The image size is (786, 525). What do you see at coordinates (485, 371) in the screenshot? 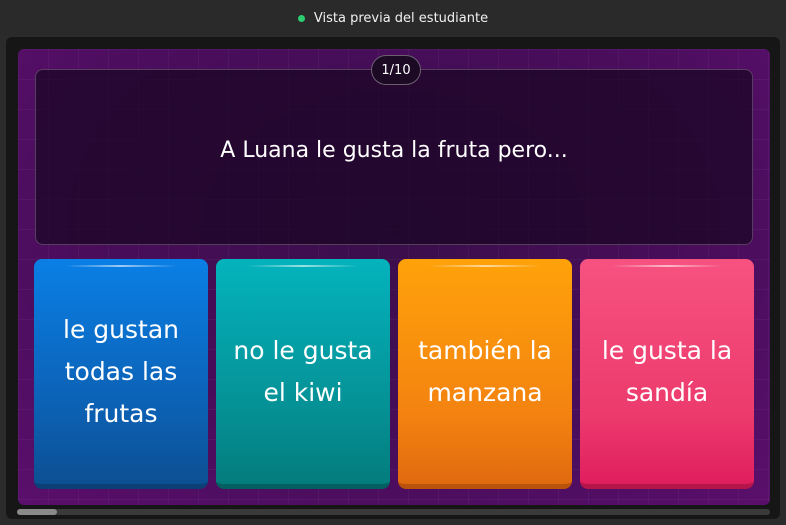
I see `answer-option-label: también la manzana` at bounding box center [485, 371].